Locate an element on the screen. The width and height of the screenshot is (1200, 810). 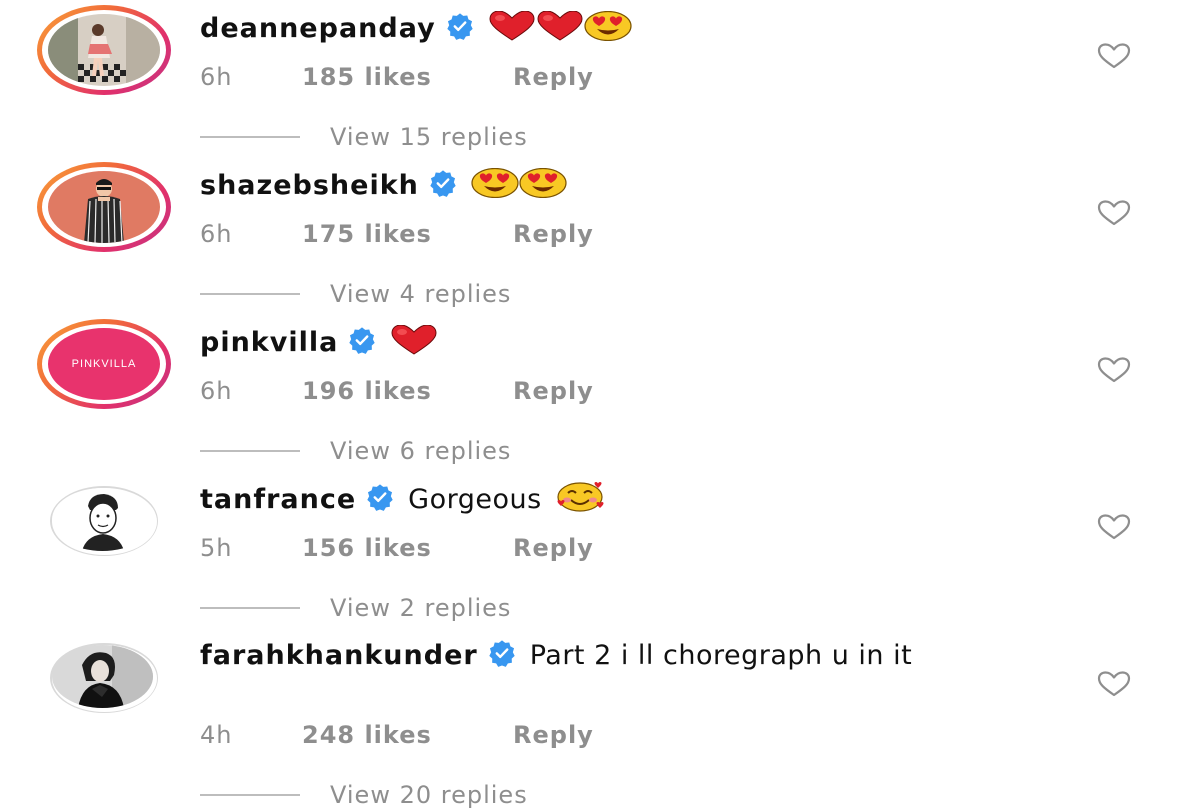
view-replies-label: View 15 replies is located at coordinates (429, 137).